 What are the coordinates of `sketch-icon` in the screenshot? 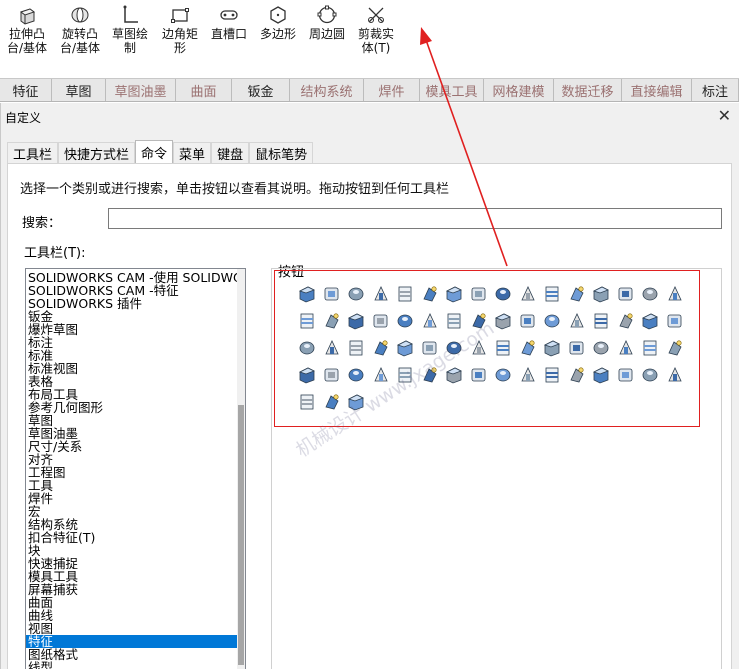 It's located at (130, 14).